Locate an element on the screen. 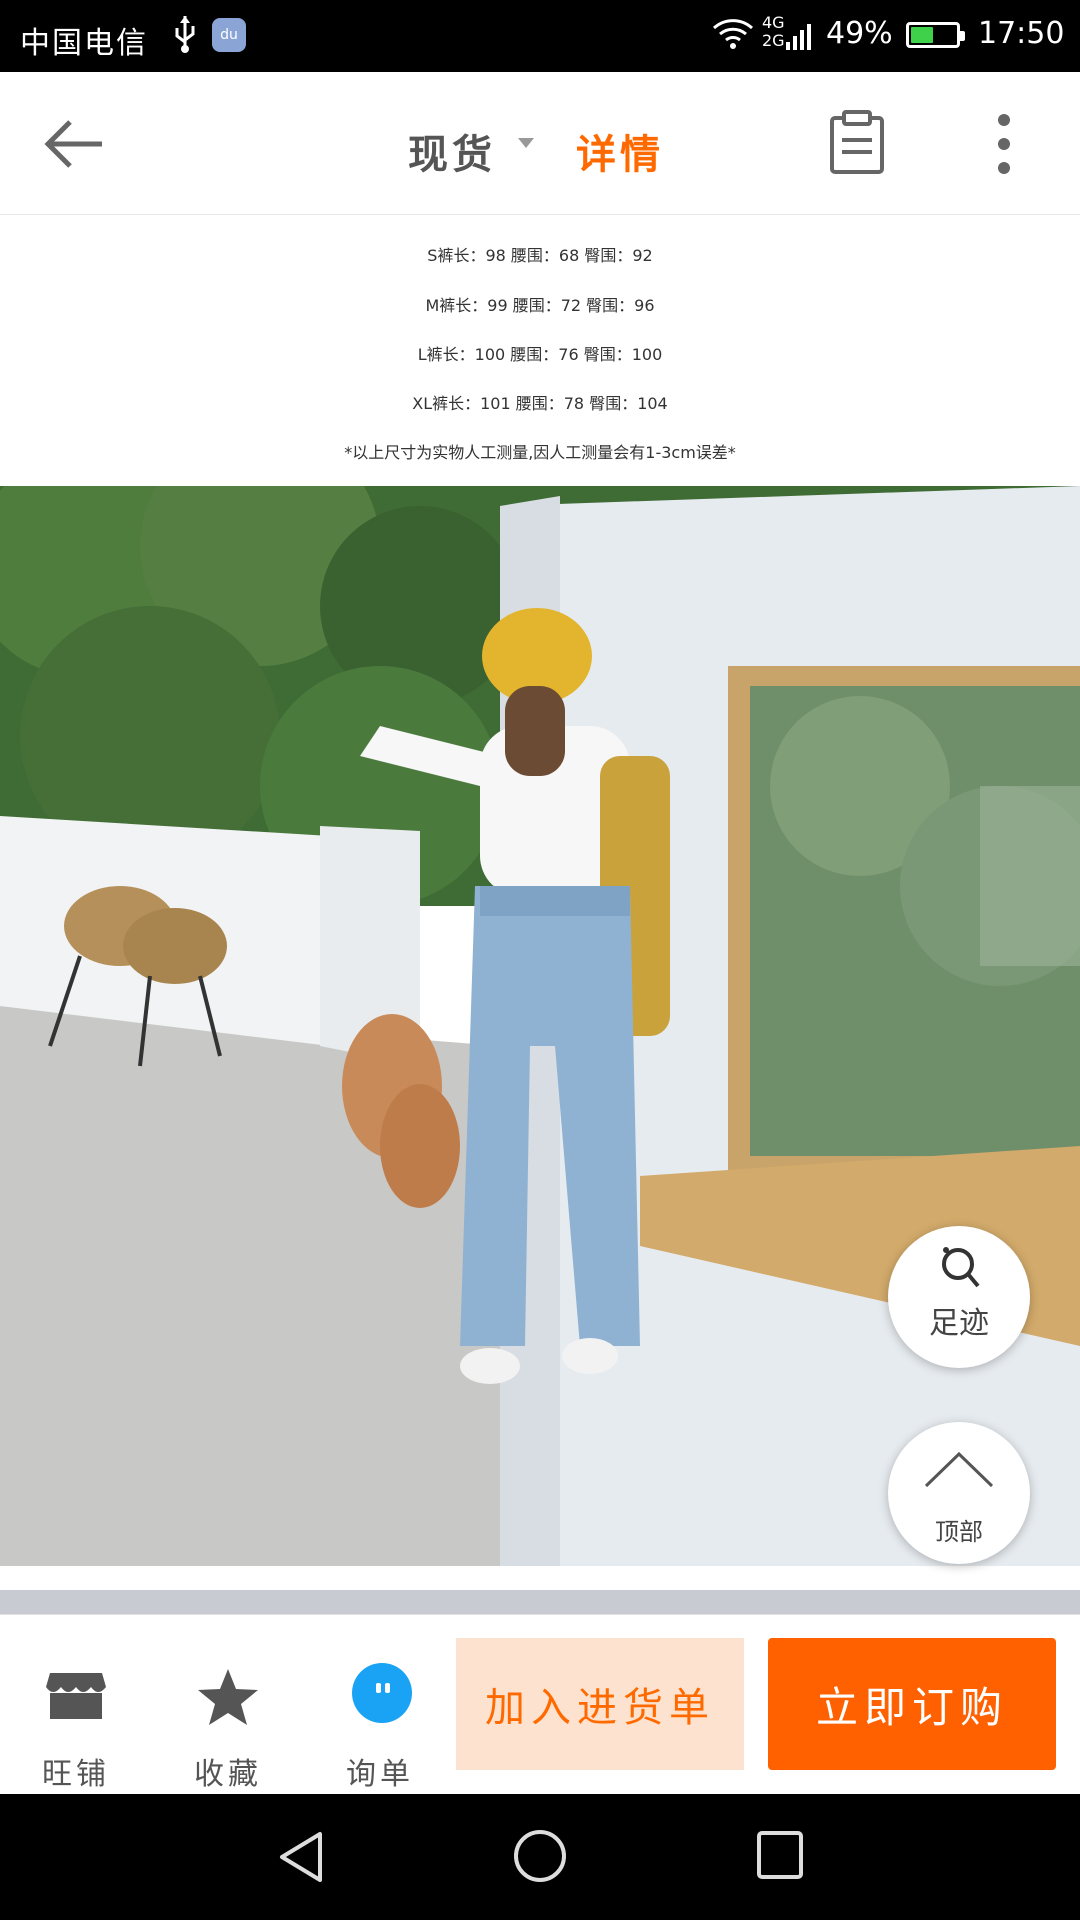  clock: 17:50 is located at coordinates (1021, 33).